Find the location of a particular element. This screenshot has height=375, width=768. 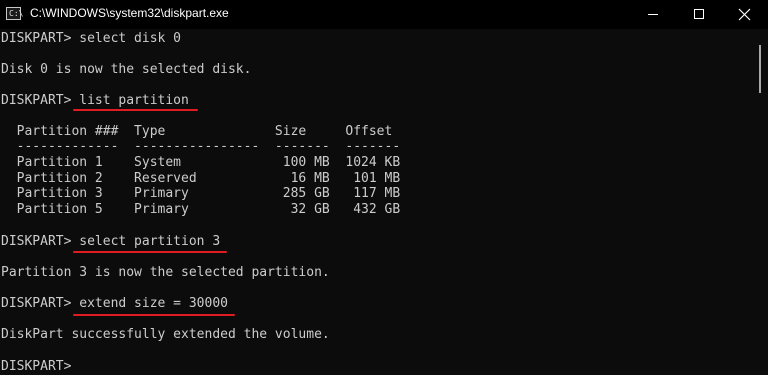

table-row: Partition 5 Primary 32 GB 432 GB is located at coordinates (201, 209).